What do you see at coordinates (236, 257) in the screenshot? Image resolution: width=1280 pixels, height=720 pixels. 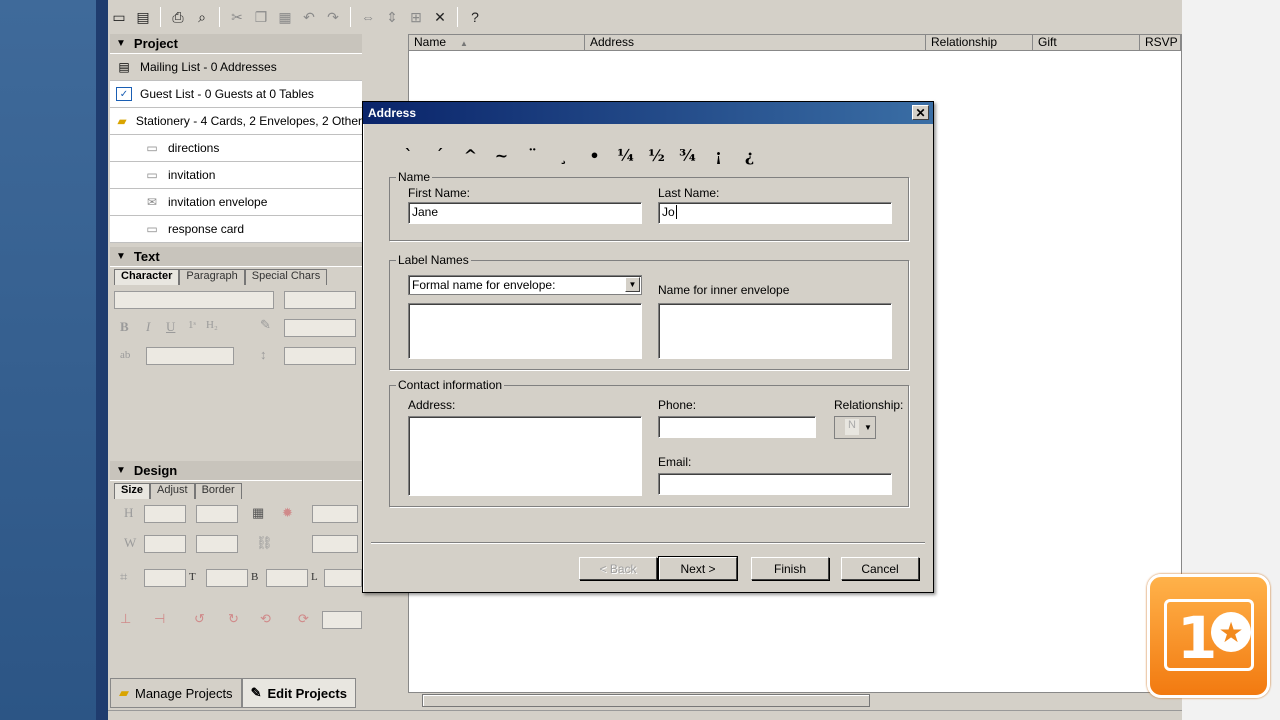 I see `text-section-header: ▼ Text` at bounding box center [236, 257].